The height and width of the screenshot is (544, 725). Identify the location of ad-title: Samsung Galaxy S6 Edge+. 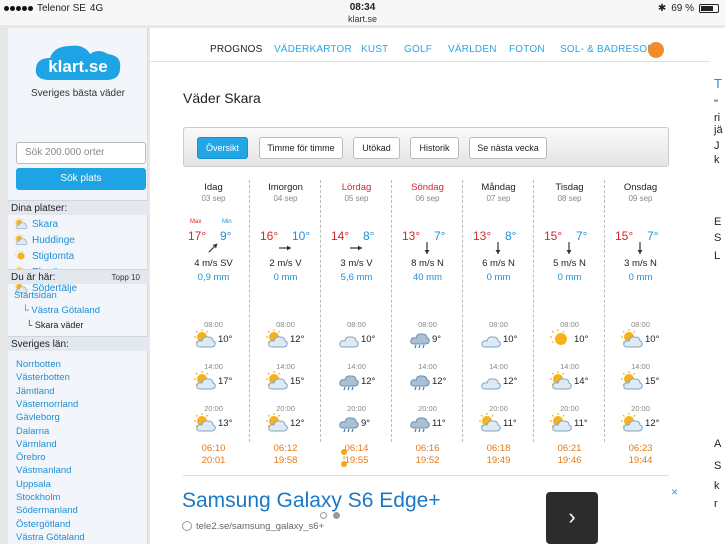
(311, 501).